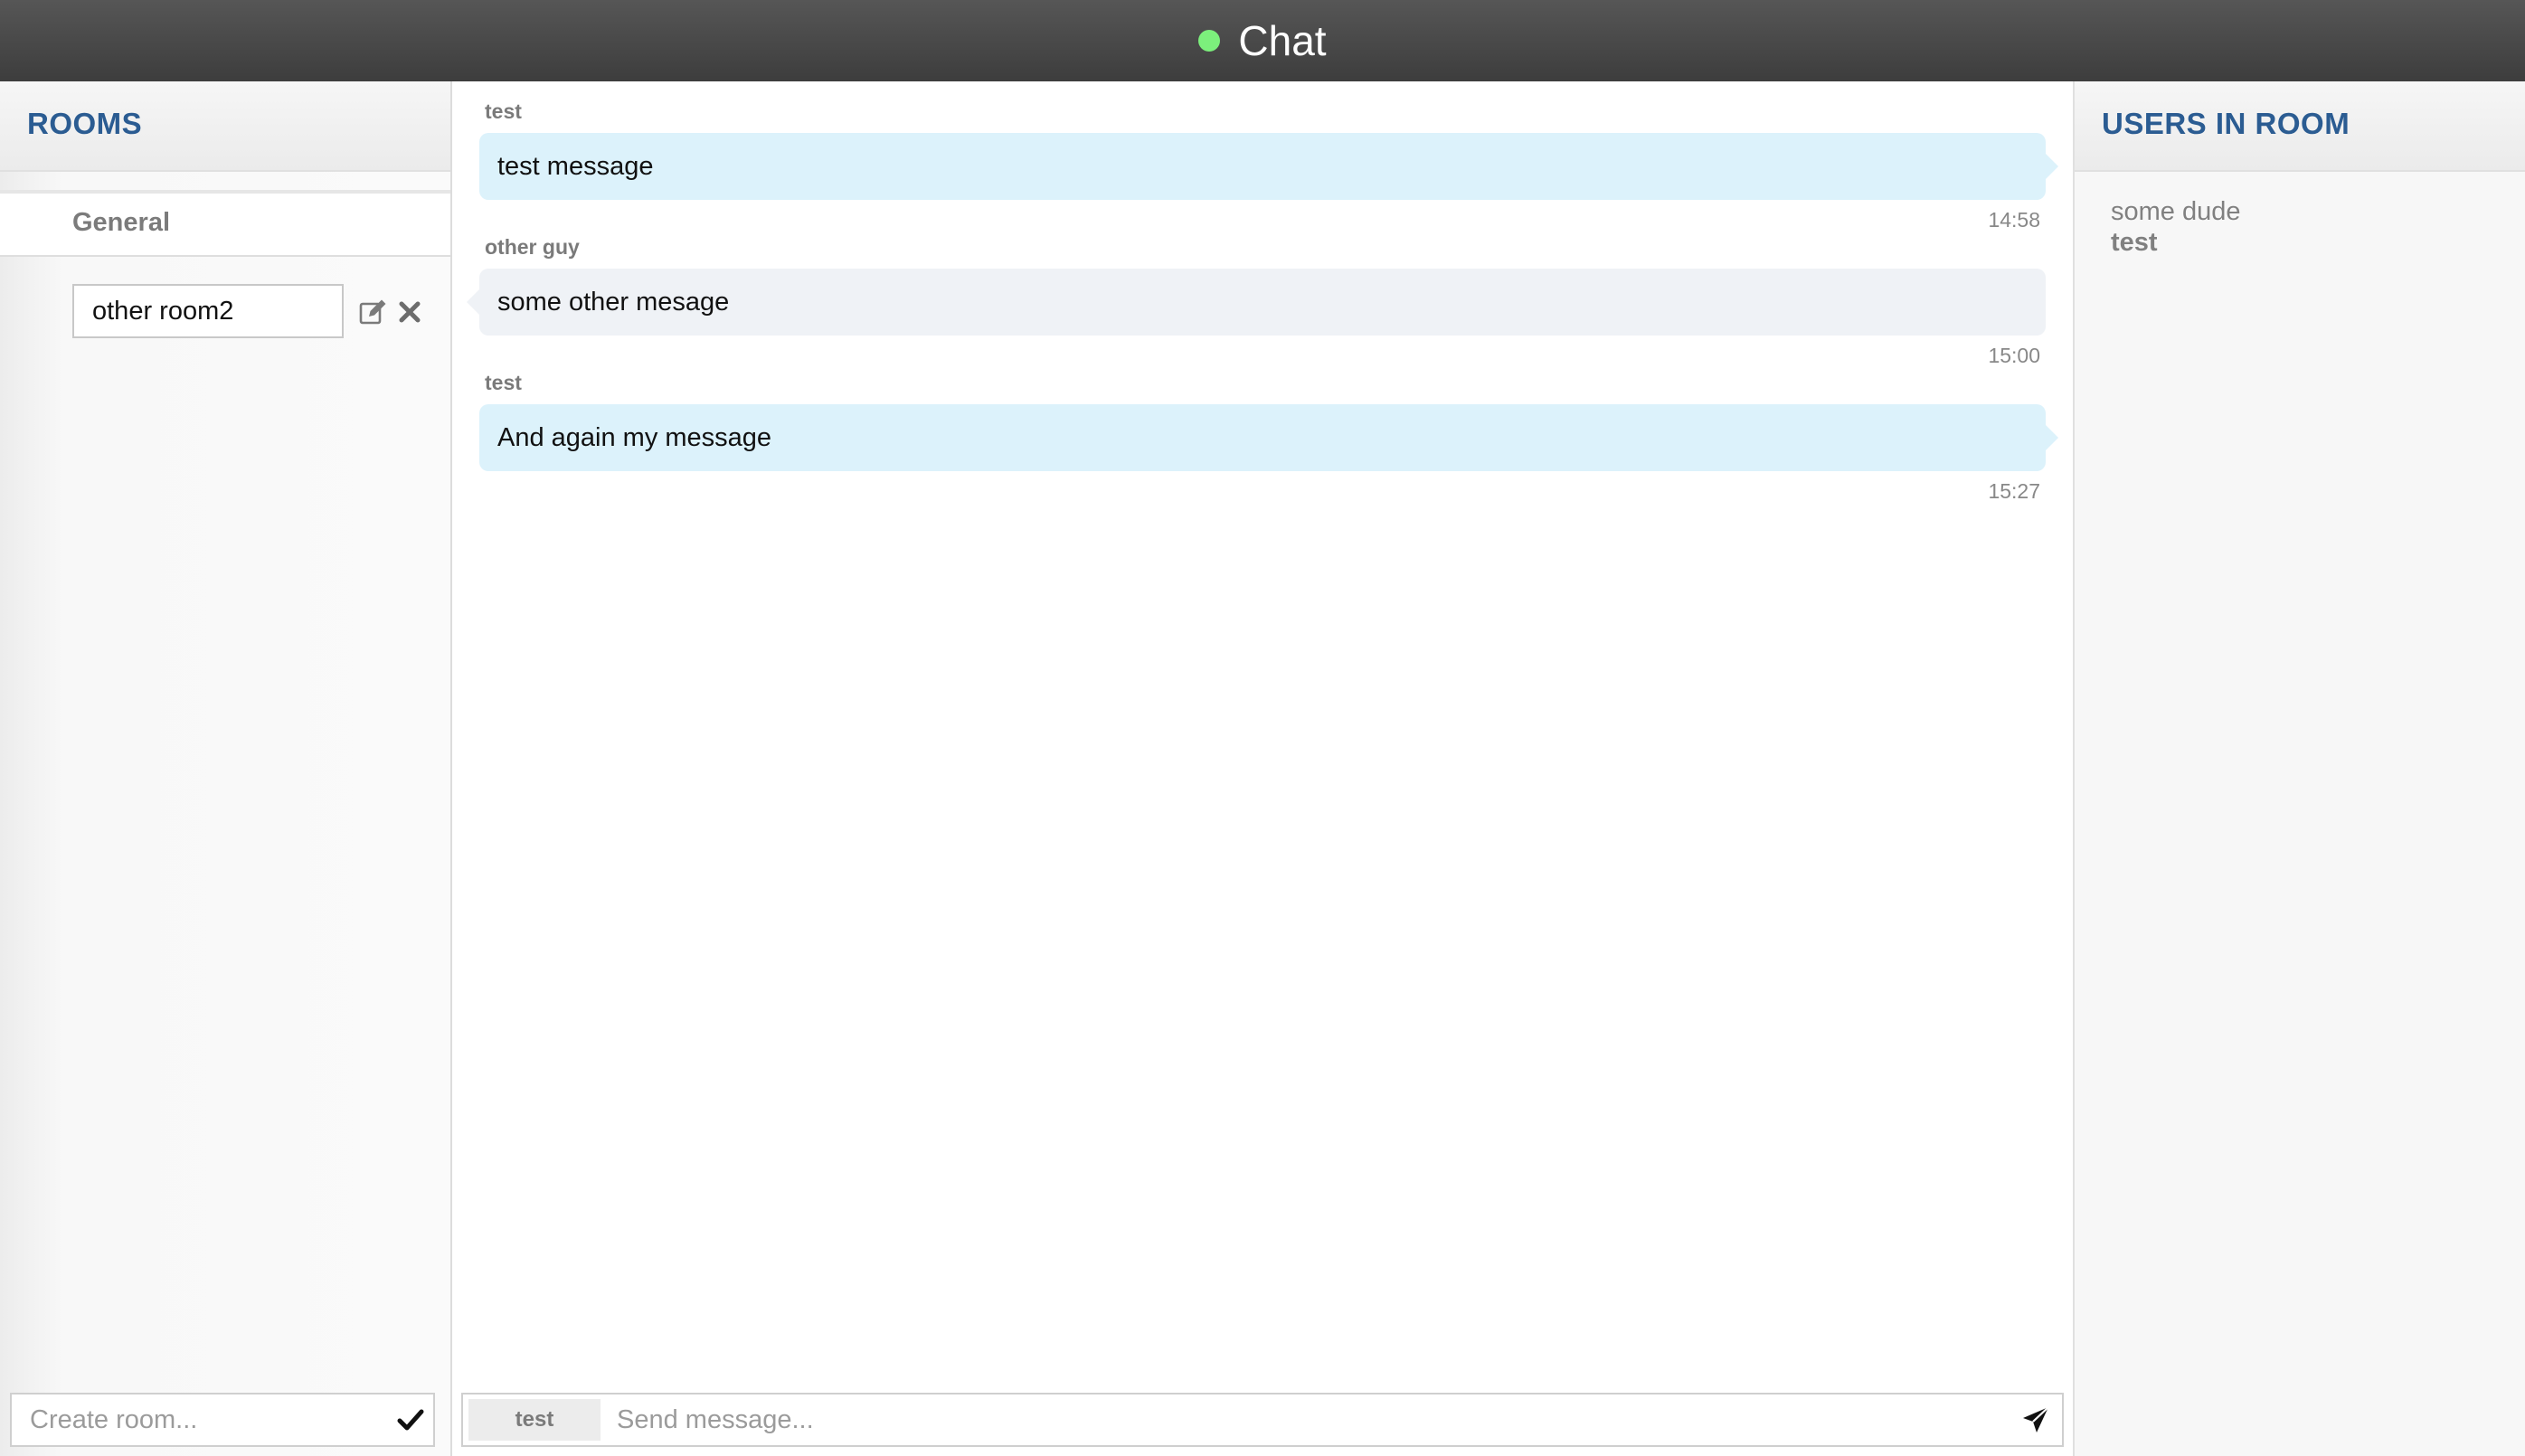  I want to click on rooms-panel-header: ROOMS, so click(225, 127).